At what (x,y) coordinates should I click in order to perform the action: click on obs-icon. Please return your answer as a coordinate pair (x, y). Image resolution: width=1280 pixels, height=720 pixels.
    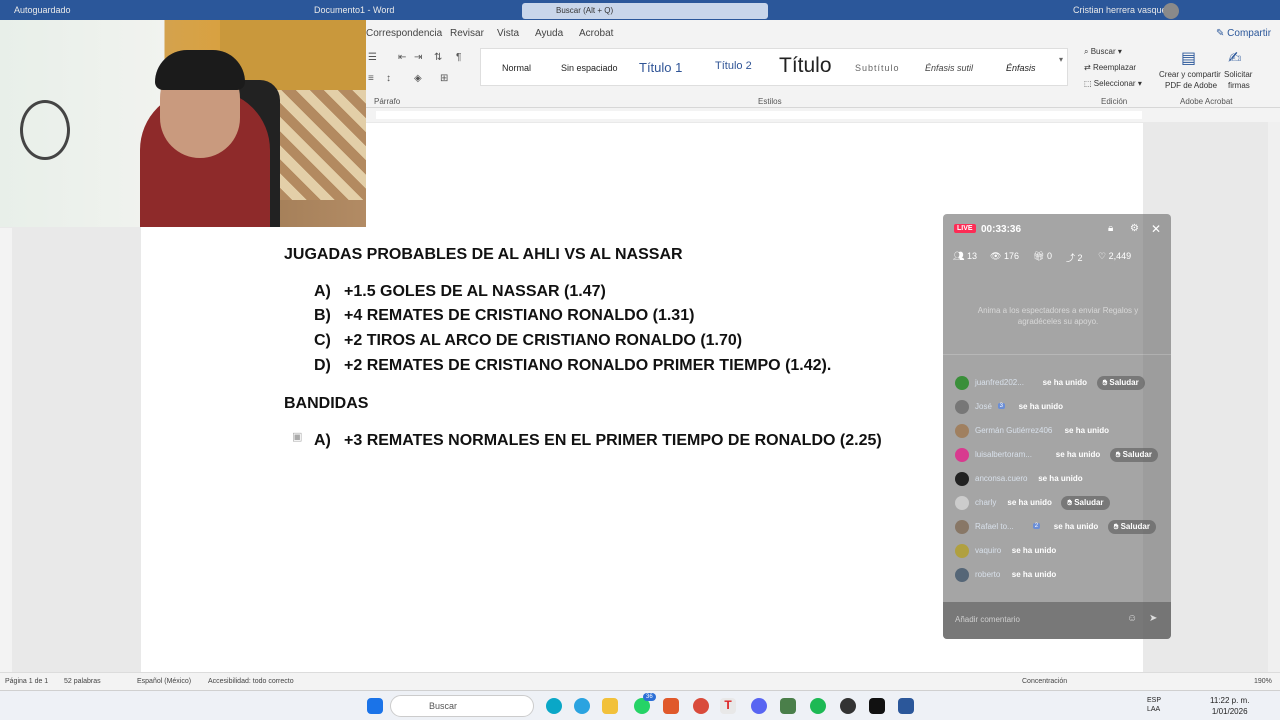
    Looking at the image, I should click on (848, 706).